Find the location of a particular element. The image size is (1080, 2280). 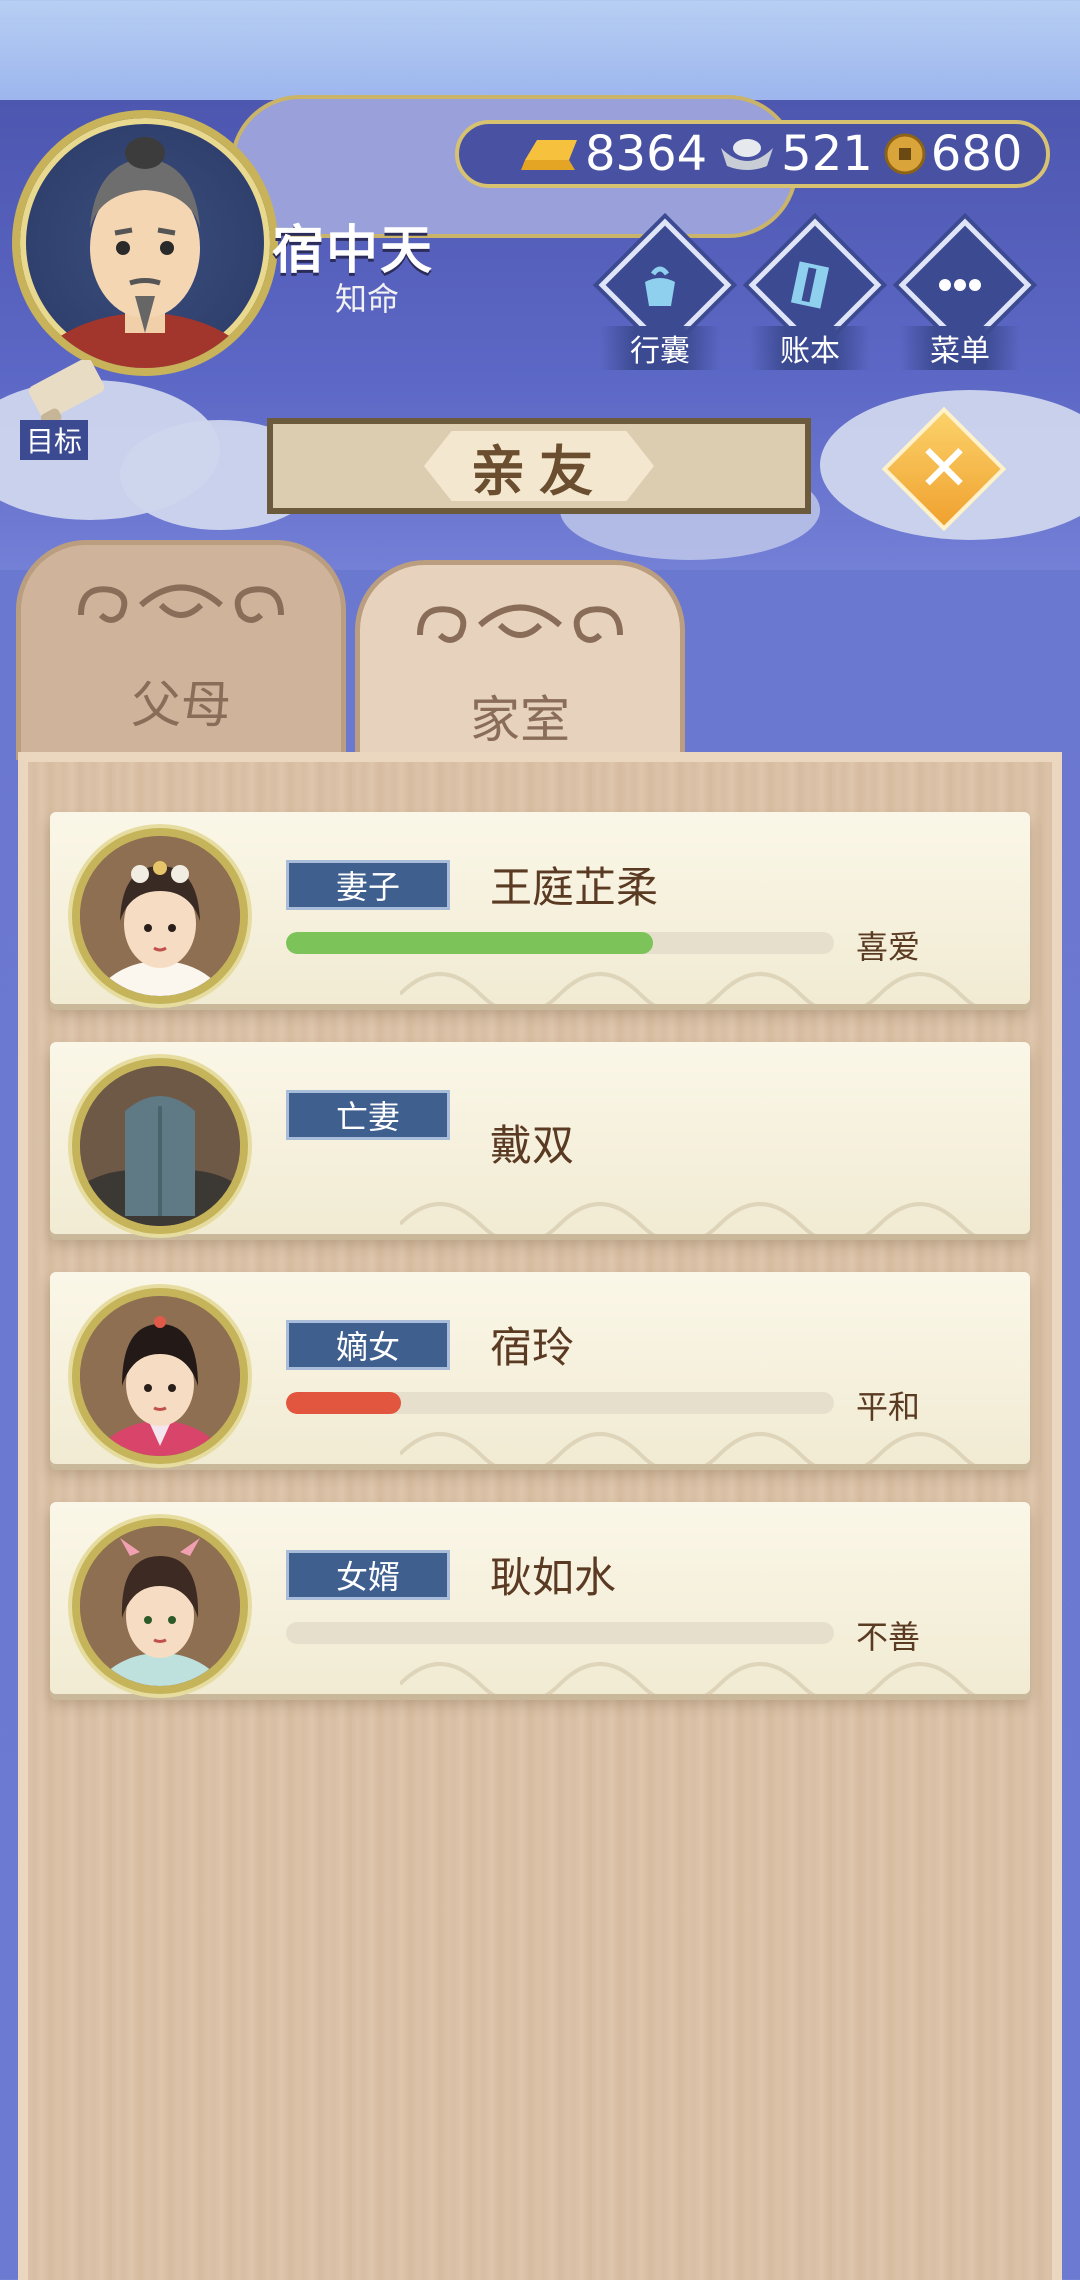

gold-bar-icon is located at coordinates (549, 155).